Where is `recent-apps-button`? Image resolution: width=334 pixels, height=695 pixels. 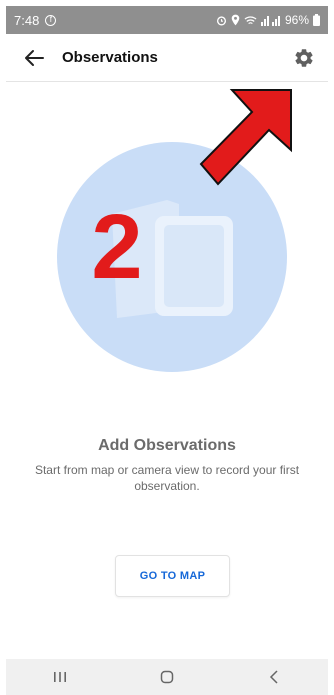
recent-apps-button is located at coordinates (60, 677).